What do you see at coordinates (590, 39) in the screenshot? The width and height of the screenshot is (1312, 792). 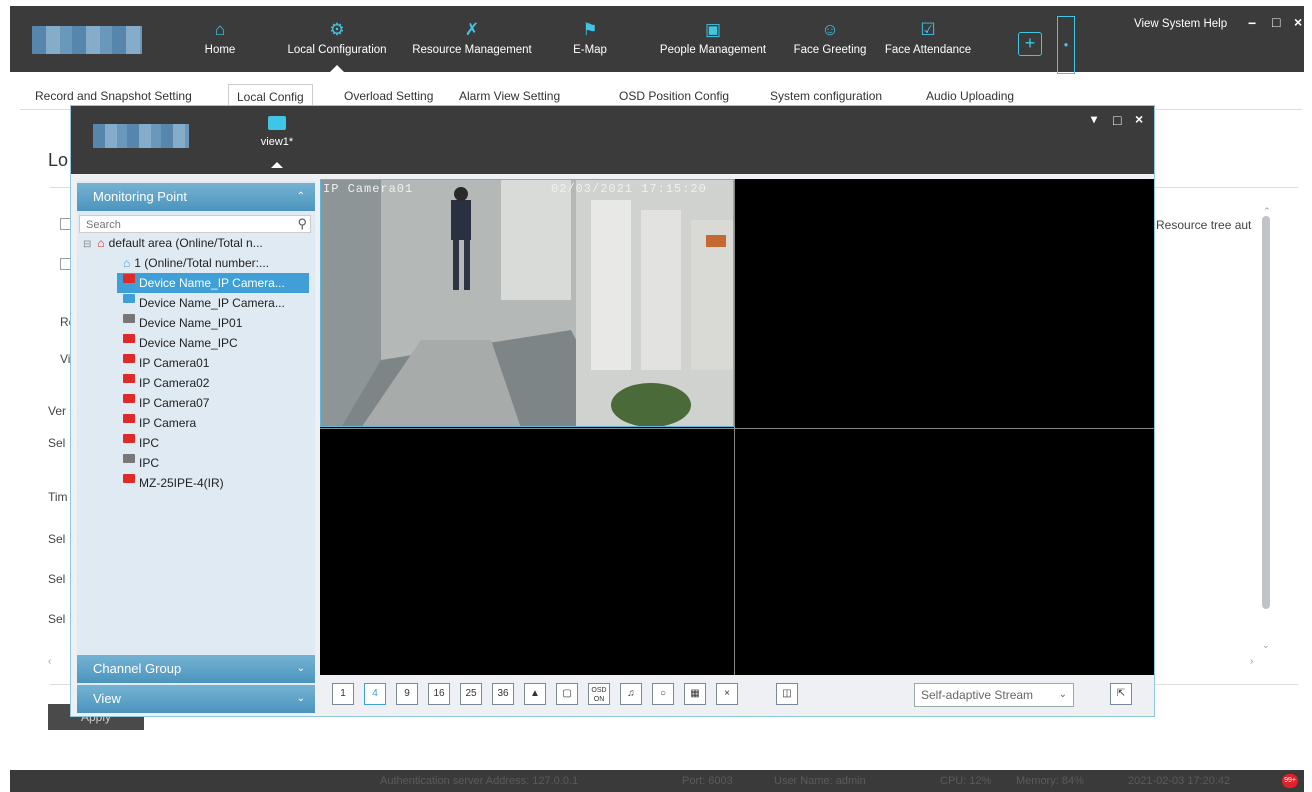 I see `nav-e-map: ⚑ E-Map` at bounding box center [590, 39].